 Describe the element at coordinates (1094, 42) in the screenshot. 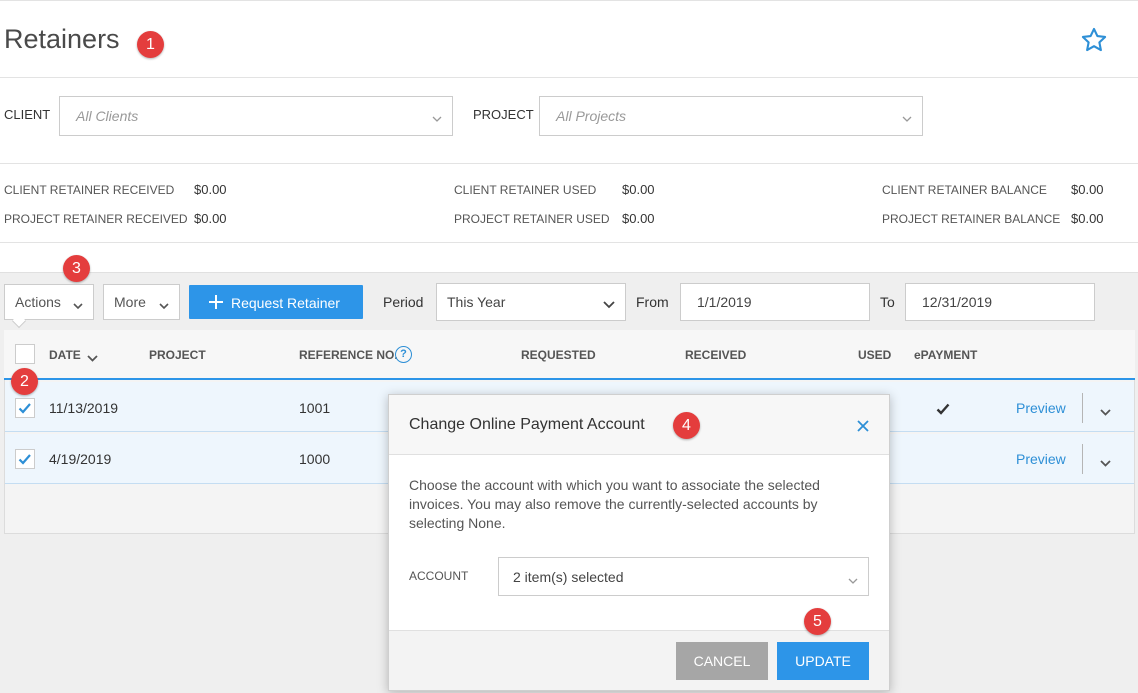

I see `favorite-star-icon` at that location.